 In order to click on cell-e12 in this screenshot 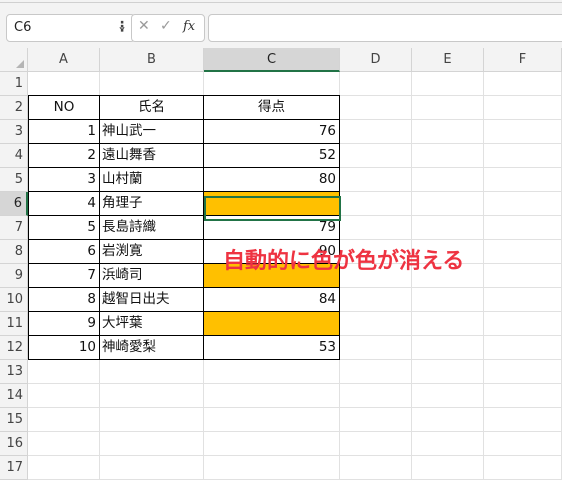, I will do `click(448, 348)`.